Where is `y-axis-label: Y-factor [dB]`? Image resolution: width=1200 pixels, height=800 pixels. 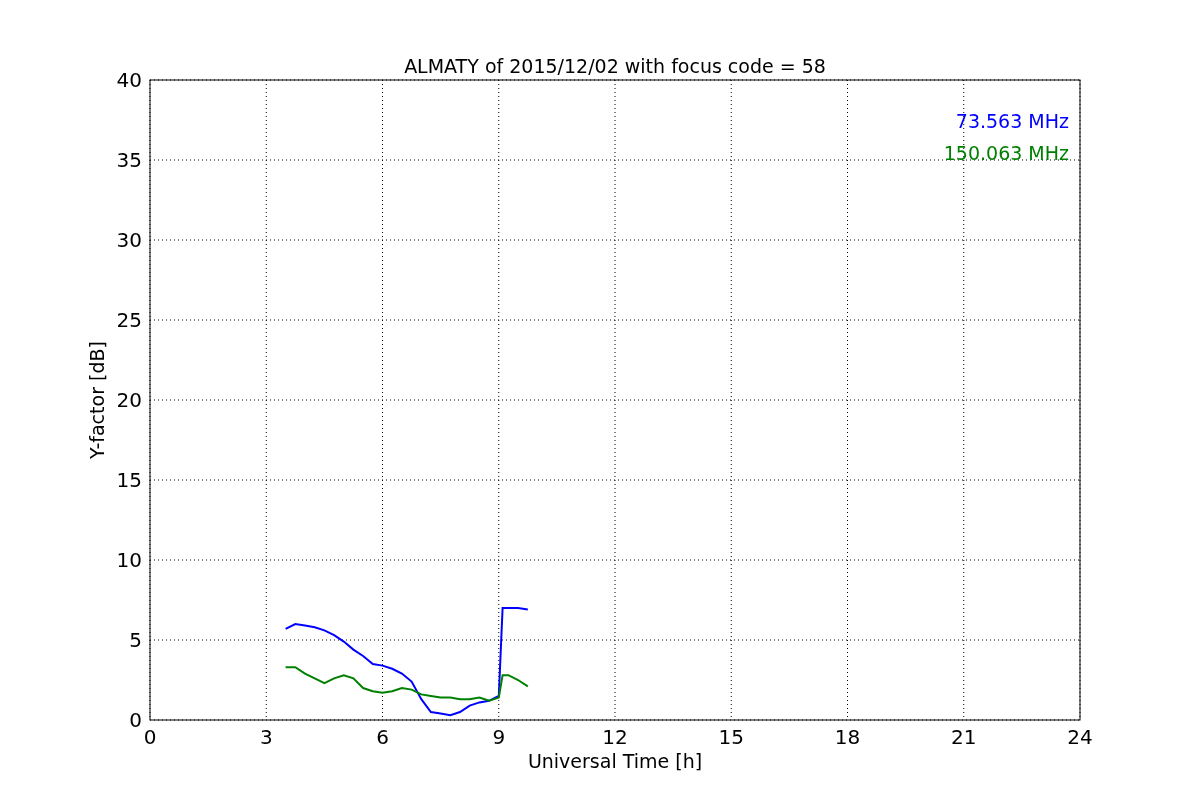 y-axis-label: Y-factor [dB] is located at coordinates (97, 400).